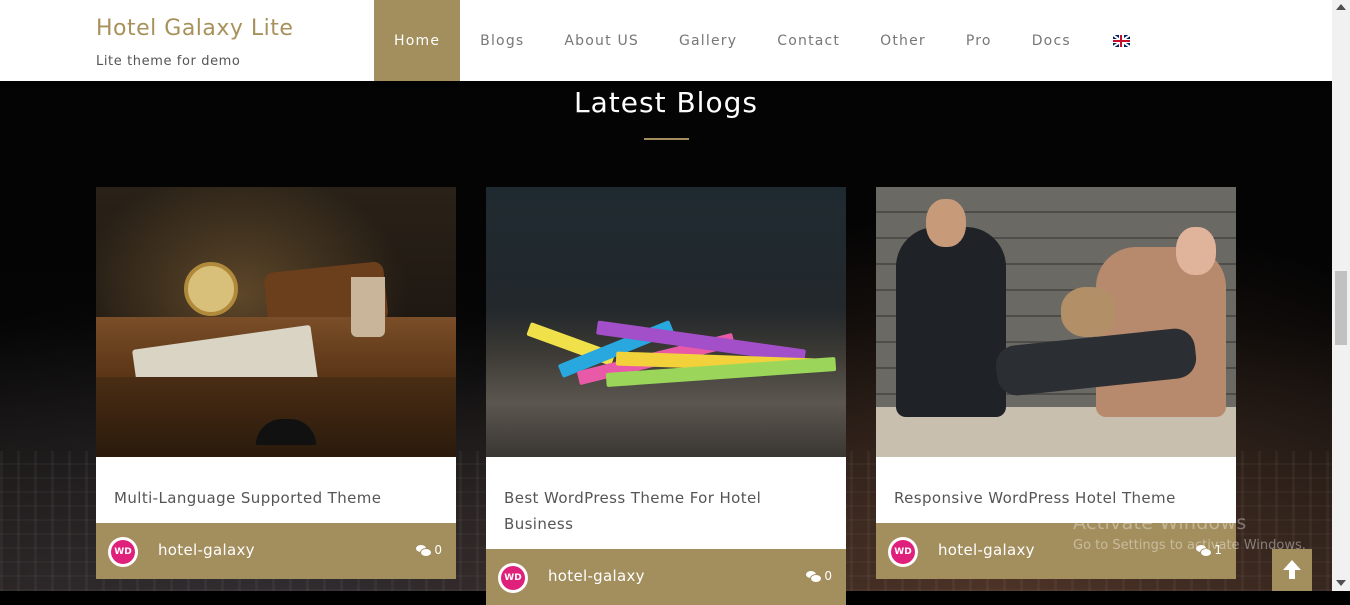 The width and height of the screenshot is (1350, 605). What do you see at coordinates (1160, 523) in the screenshot?
I see `activation-watermark-title: Activate Windows` at bounding box center [1160, 523].